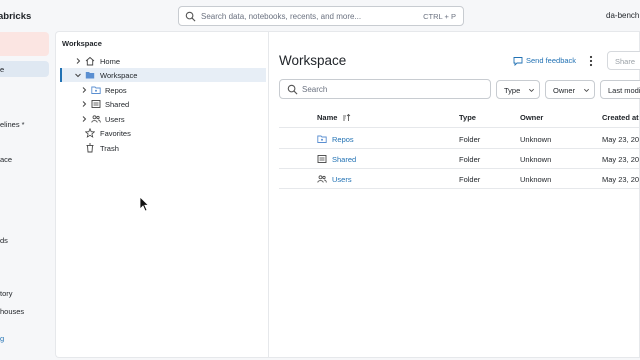 The height and width of the screenshot is (360, 640). Describe the element at coordinates (117, 104) in the screenshot. I see `tree-item-label: Shared` at that location.